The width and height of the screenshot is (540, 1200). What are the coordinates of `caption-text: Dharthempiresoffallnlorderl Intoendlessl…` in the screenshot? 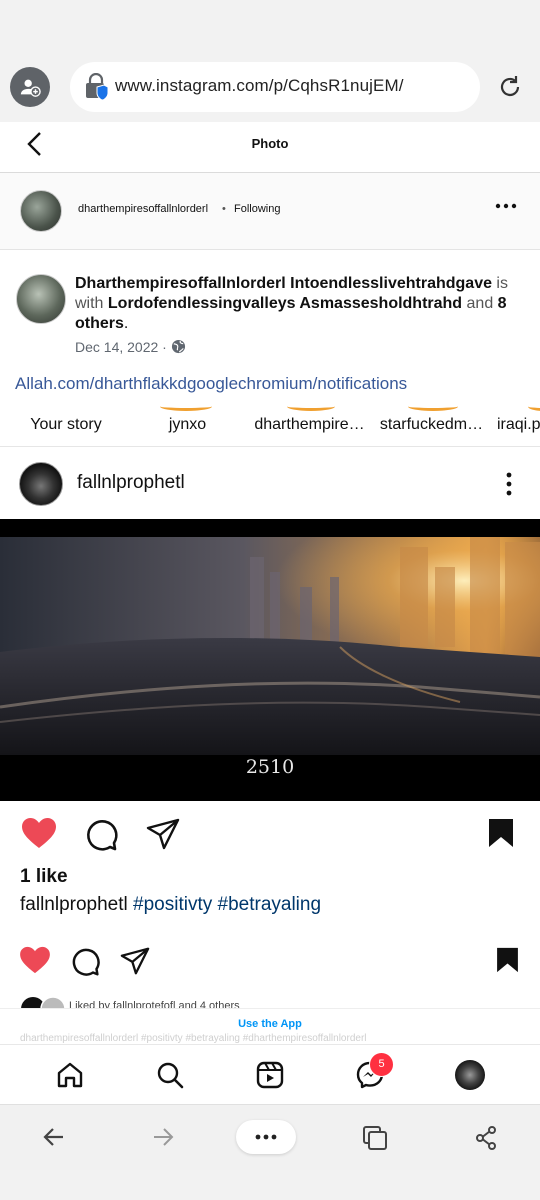 It's located at (300, 304).